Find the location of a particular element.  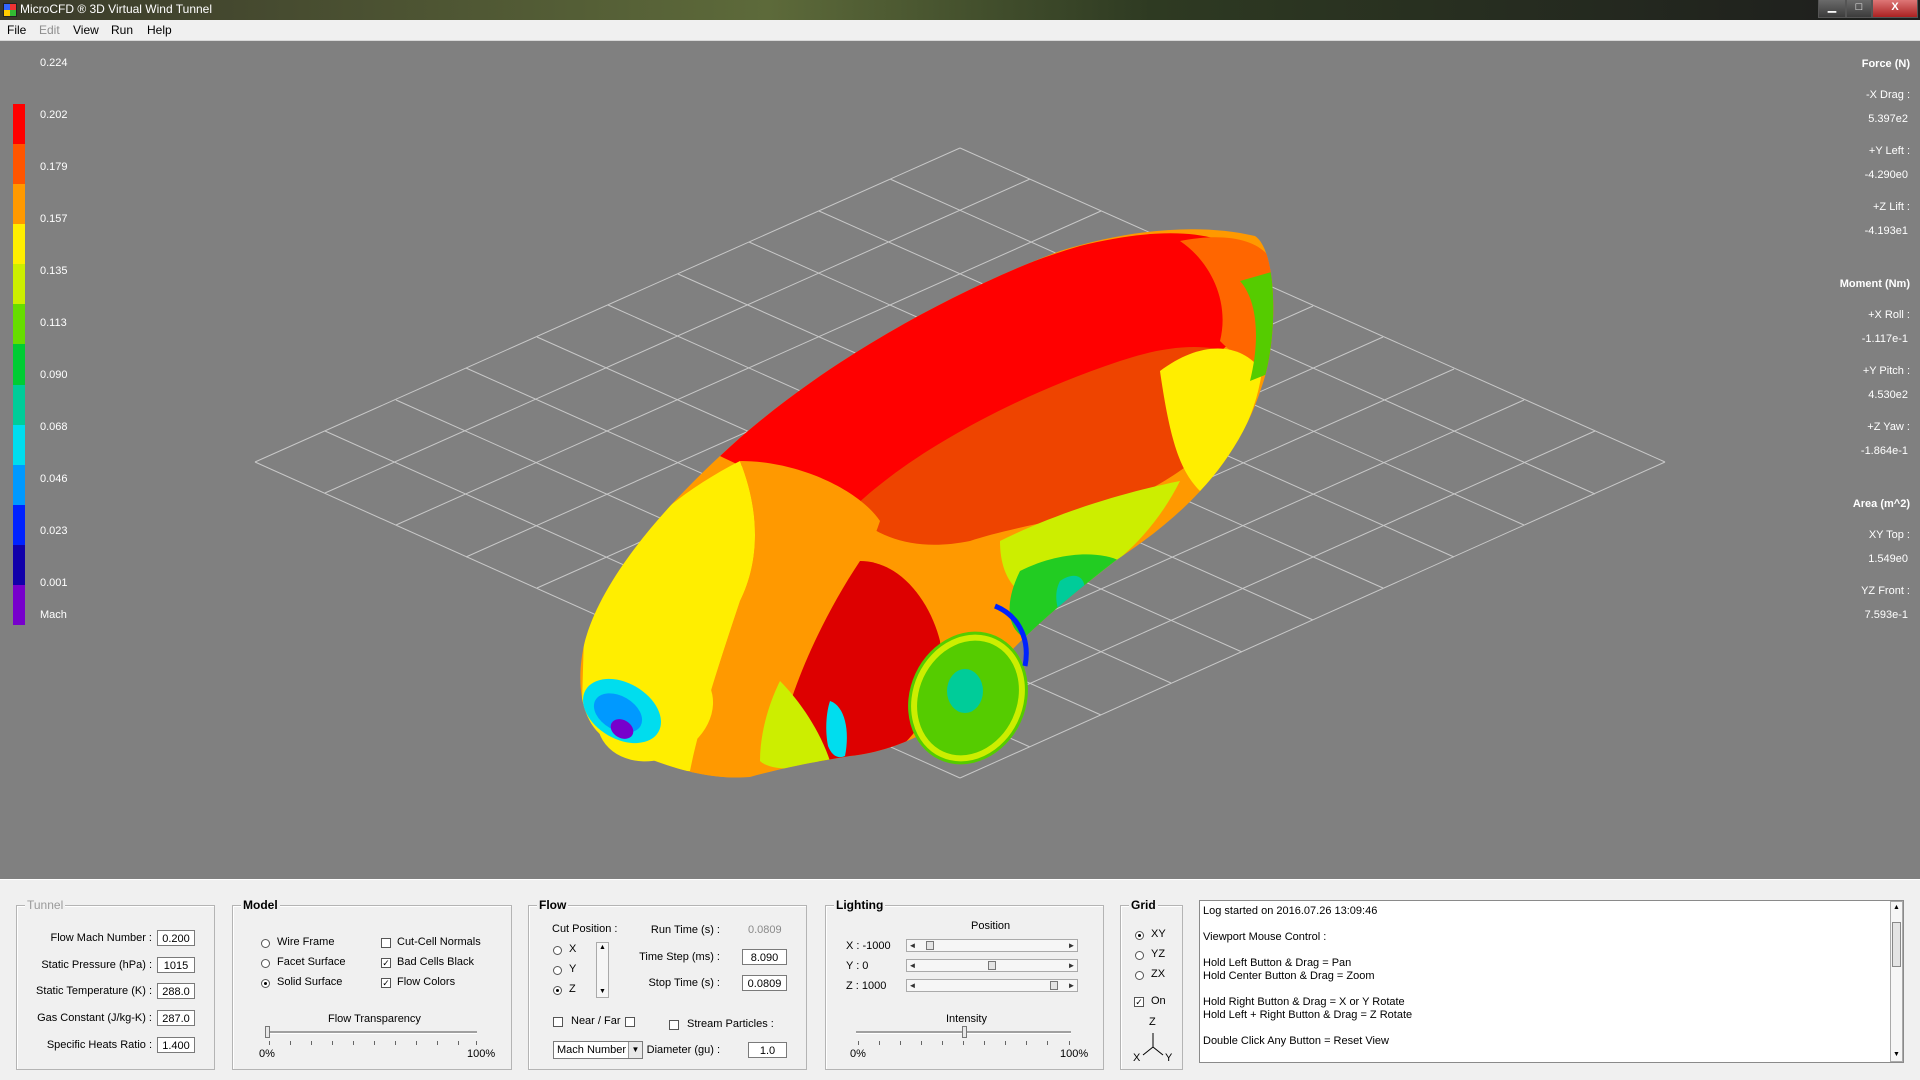

light-y-left-arrow: ◄ is located at coordinates (912, 965).